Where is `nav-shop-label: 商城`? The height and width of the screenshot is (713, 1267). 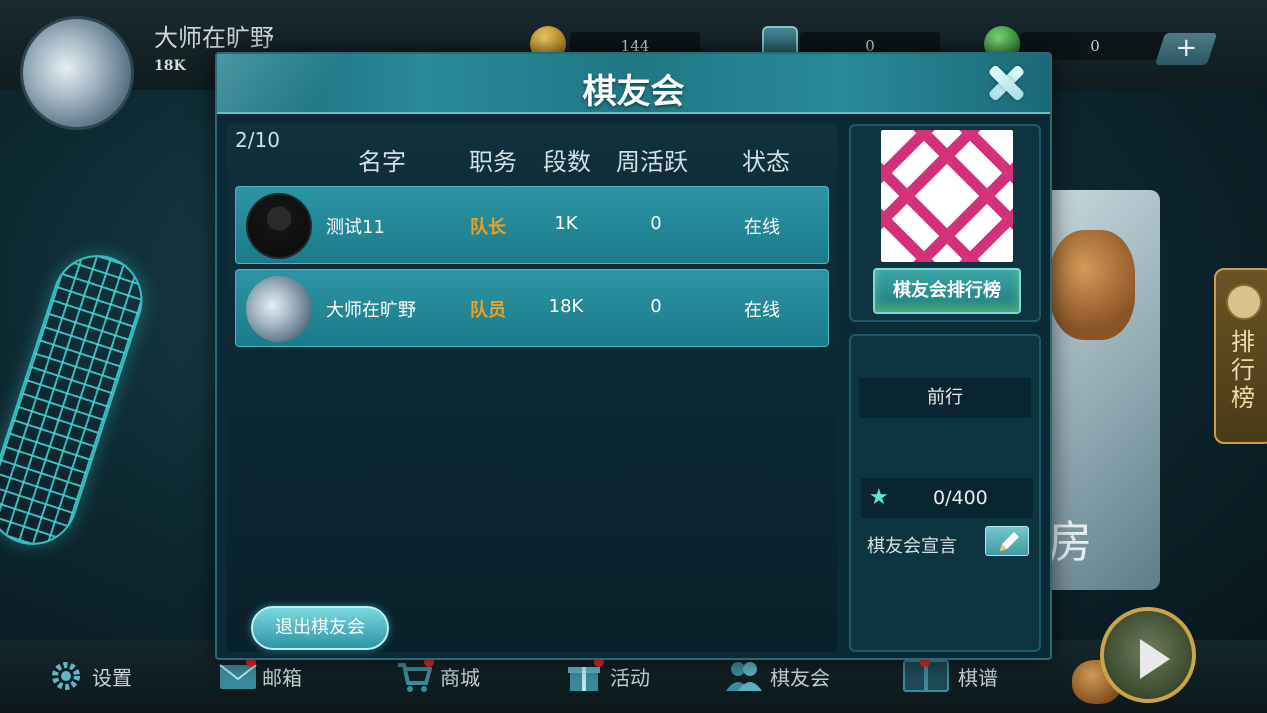 nav-shop-label: 商城 is located at coordinates (460, 677).